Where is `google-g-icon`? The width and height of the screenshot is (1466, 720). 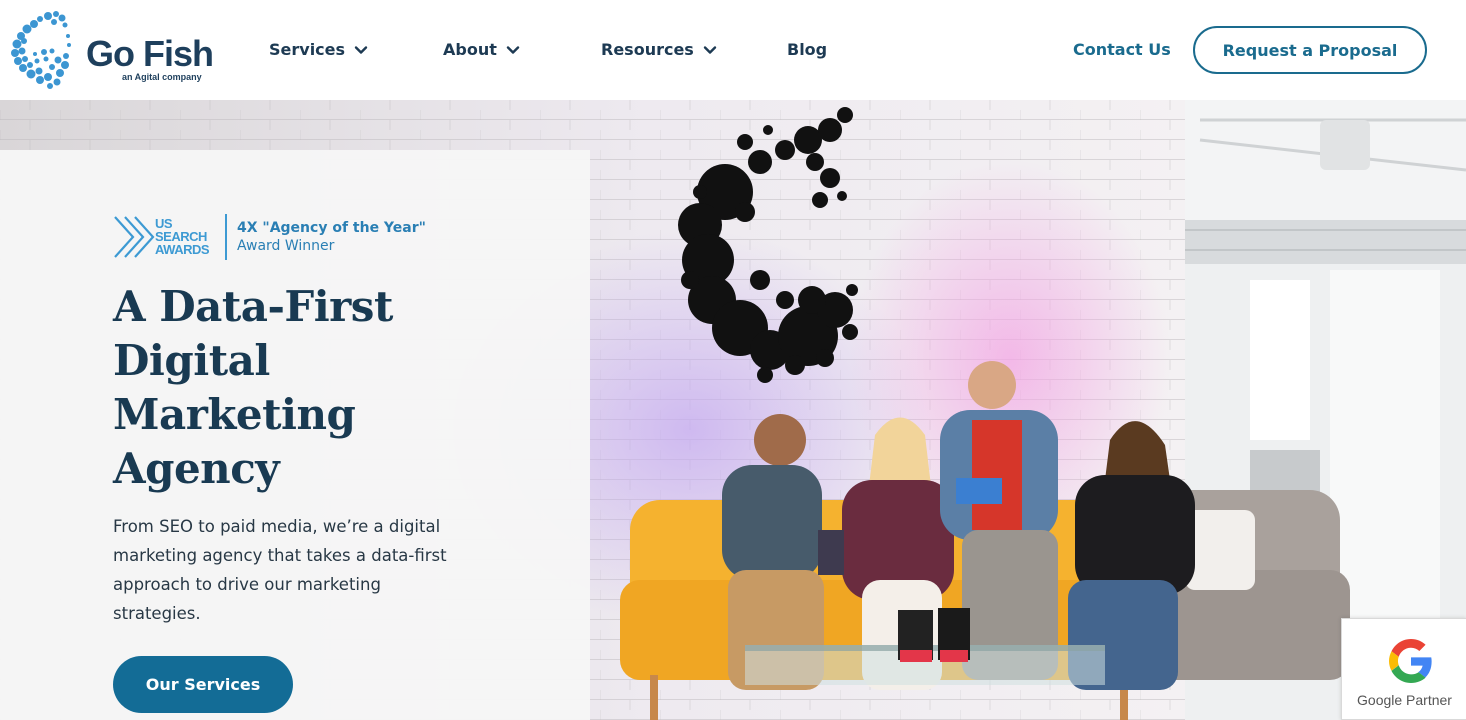 google-g-icon is located at coordinates (1410, 661).